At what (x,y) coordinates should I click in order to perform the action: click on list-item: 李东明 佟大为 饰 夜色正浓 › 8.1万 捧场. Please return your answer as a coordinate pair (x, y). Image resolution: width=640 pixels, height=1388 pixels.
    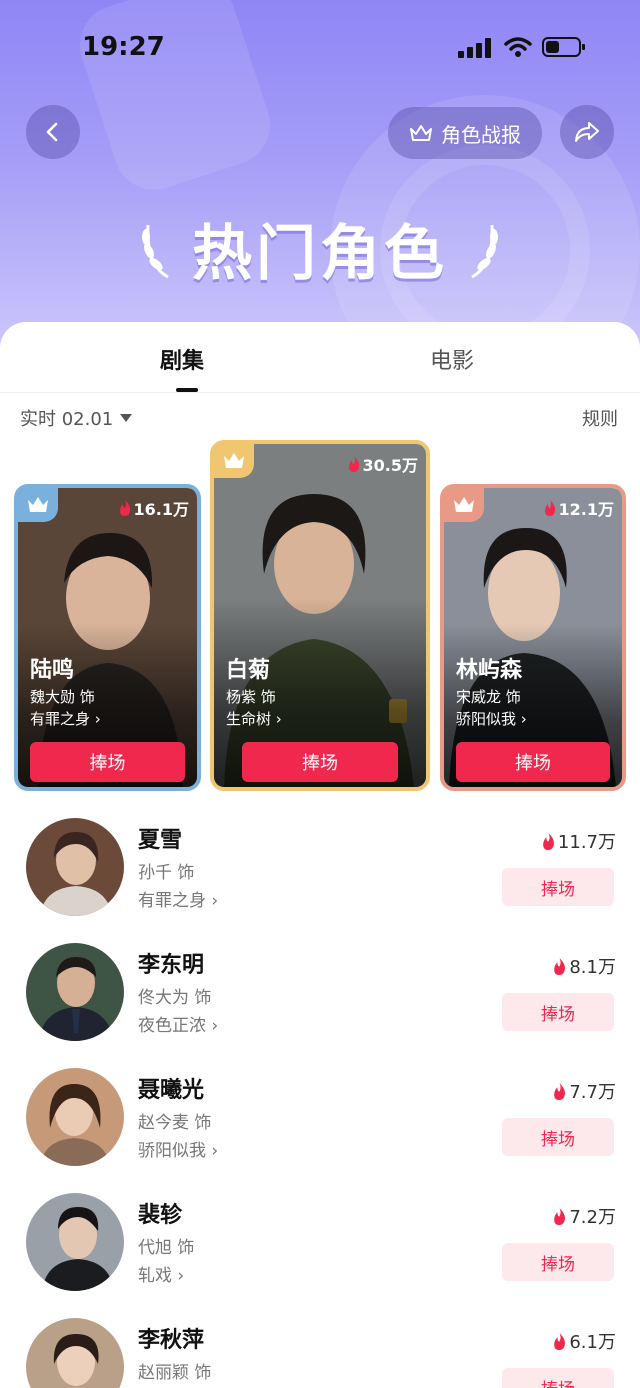
    Looking at the image, I should click on (320, 1005).